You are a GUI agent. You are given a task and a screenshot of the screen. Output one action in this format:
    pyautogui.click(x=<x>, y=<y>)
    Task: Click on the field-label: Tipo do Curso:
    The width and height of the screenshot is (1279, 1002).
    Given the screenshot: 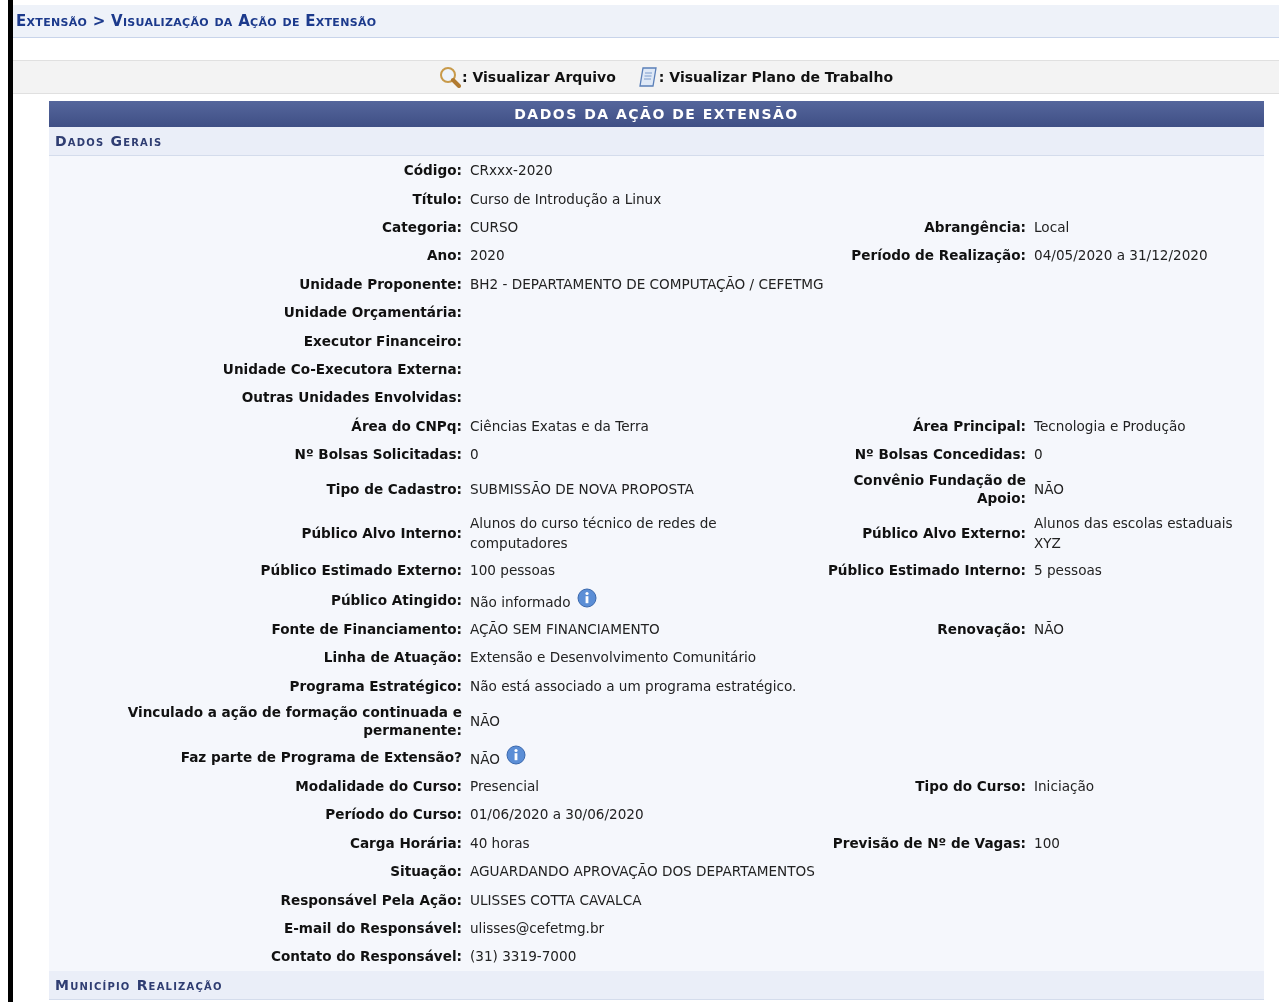 What is the action you would take?
    pyautogui.click(x=970, y=786)
    